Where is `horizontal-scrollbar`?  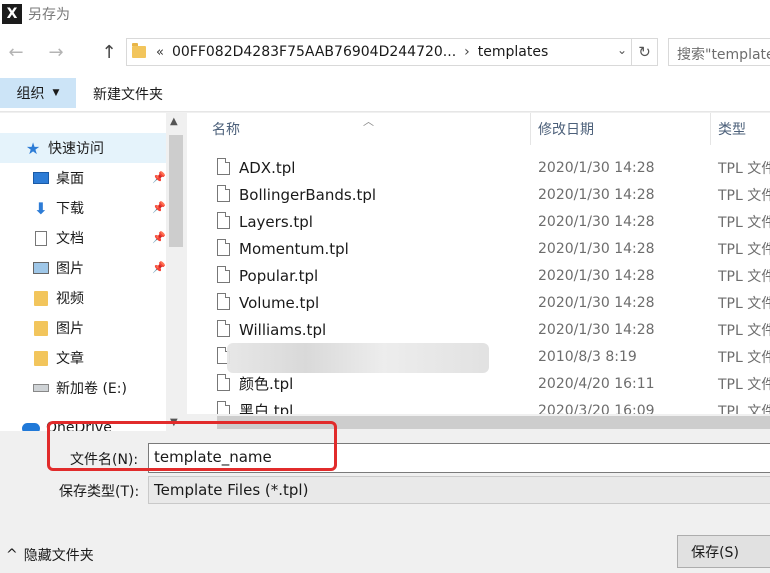 horizontal-scrollbar is located at coordinates (478, 422).